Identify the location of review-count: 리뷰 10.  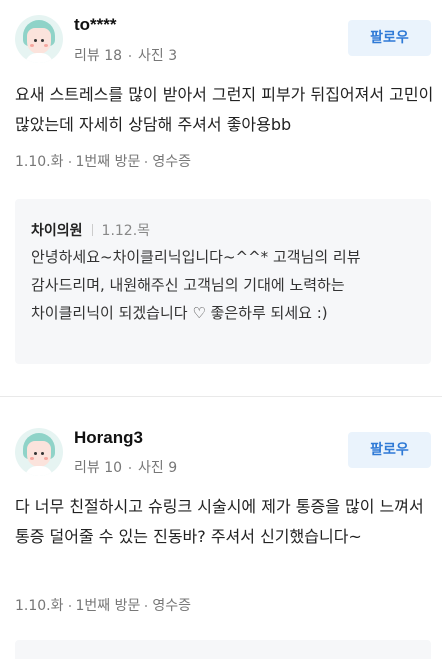
(98, 468).